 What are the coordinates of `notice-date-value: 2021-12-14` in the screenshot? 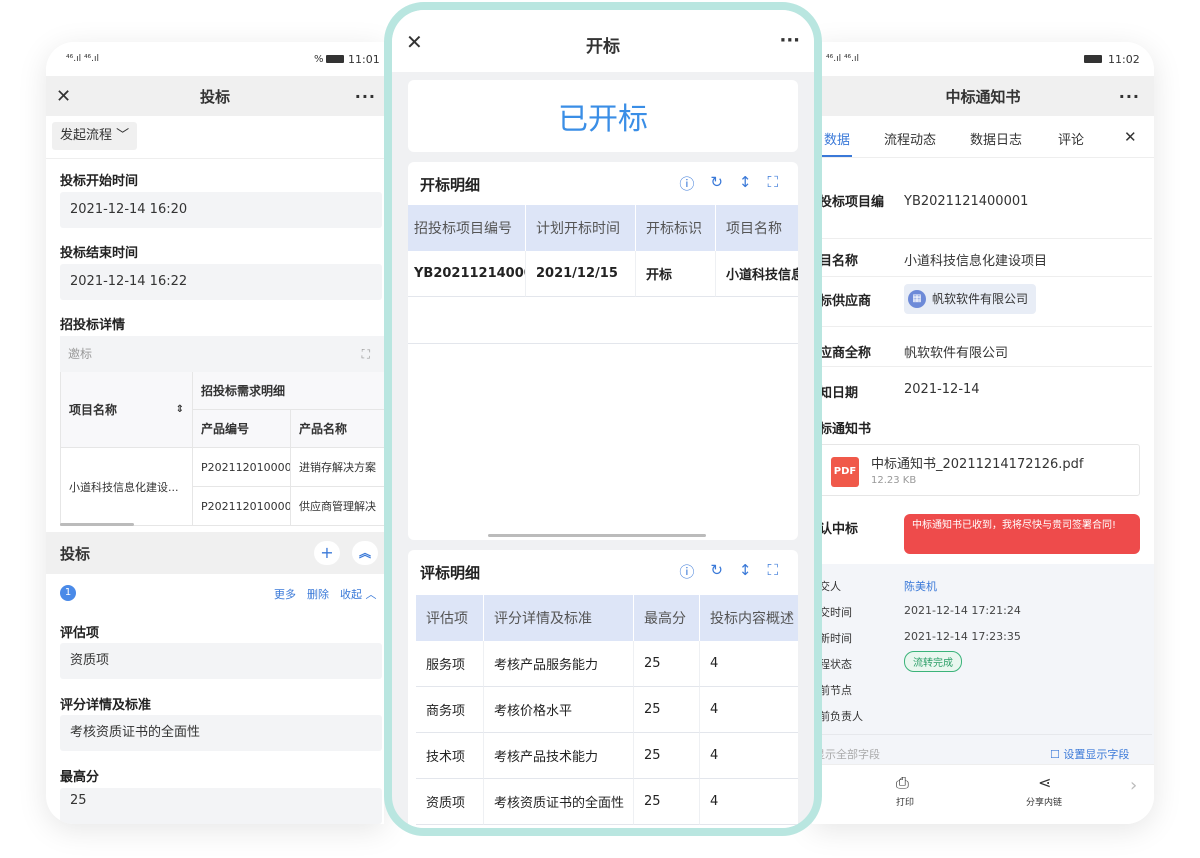 It's located at (942, 389).